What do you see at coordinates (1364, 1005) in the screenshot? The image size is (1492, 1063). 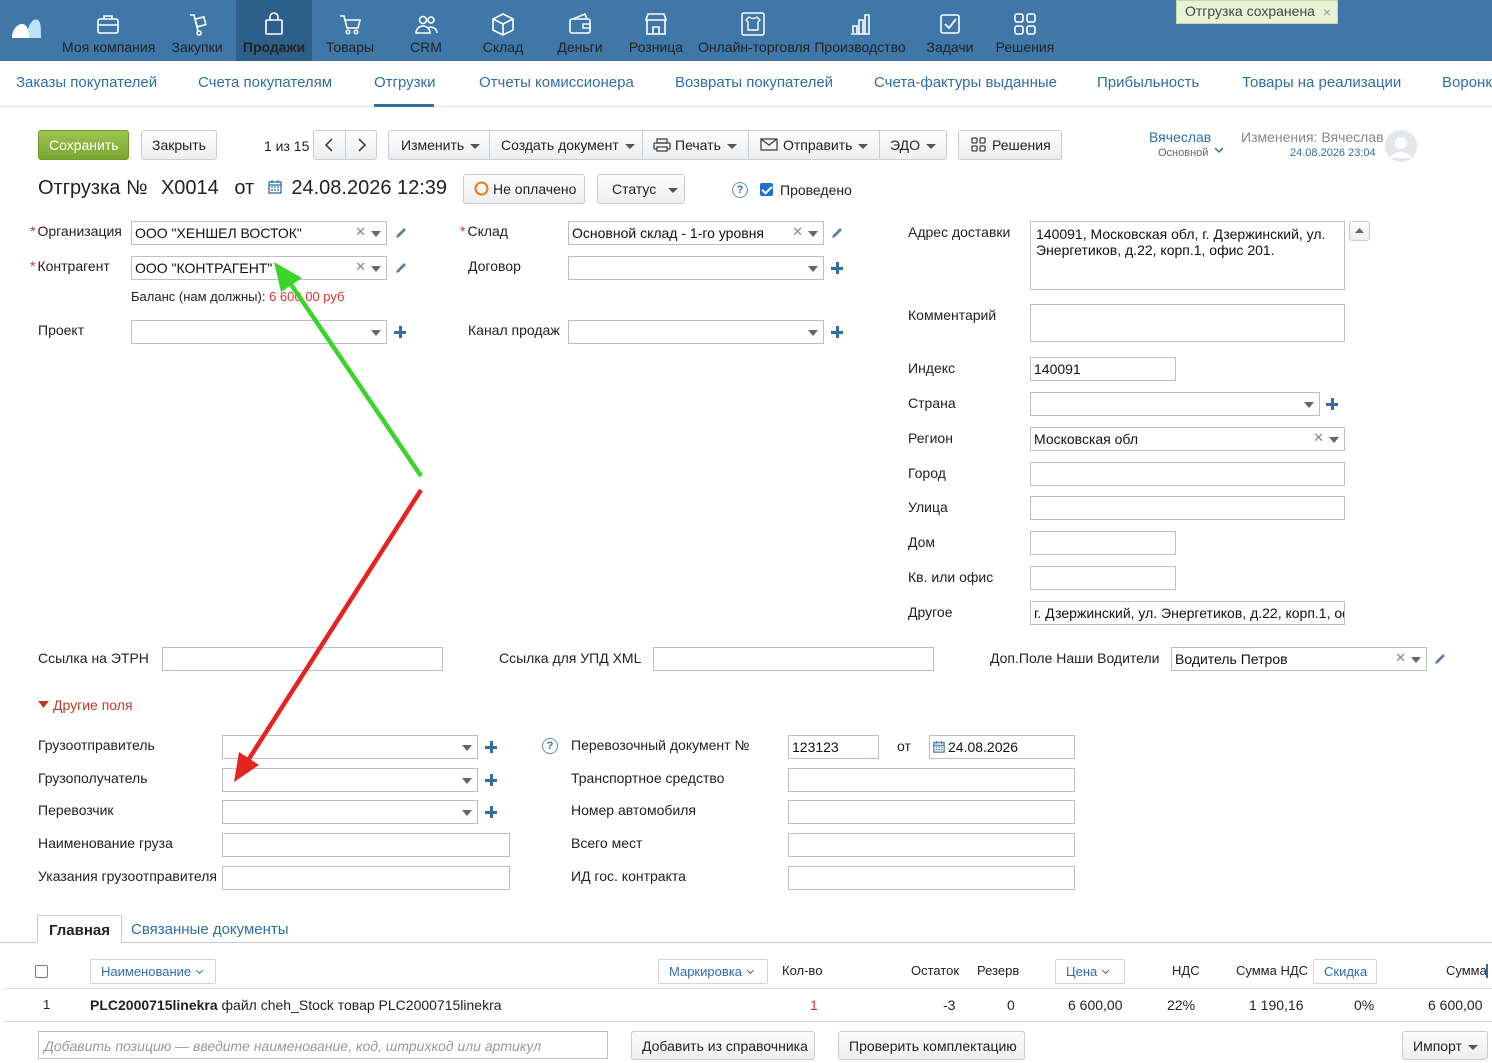 I see `row-discount: 0%` at bounding box center [1364, 1005].